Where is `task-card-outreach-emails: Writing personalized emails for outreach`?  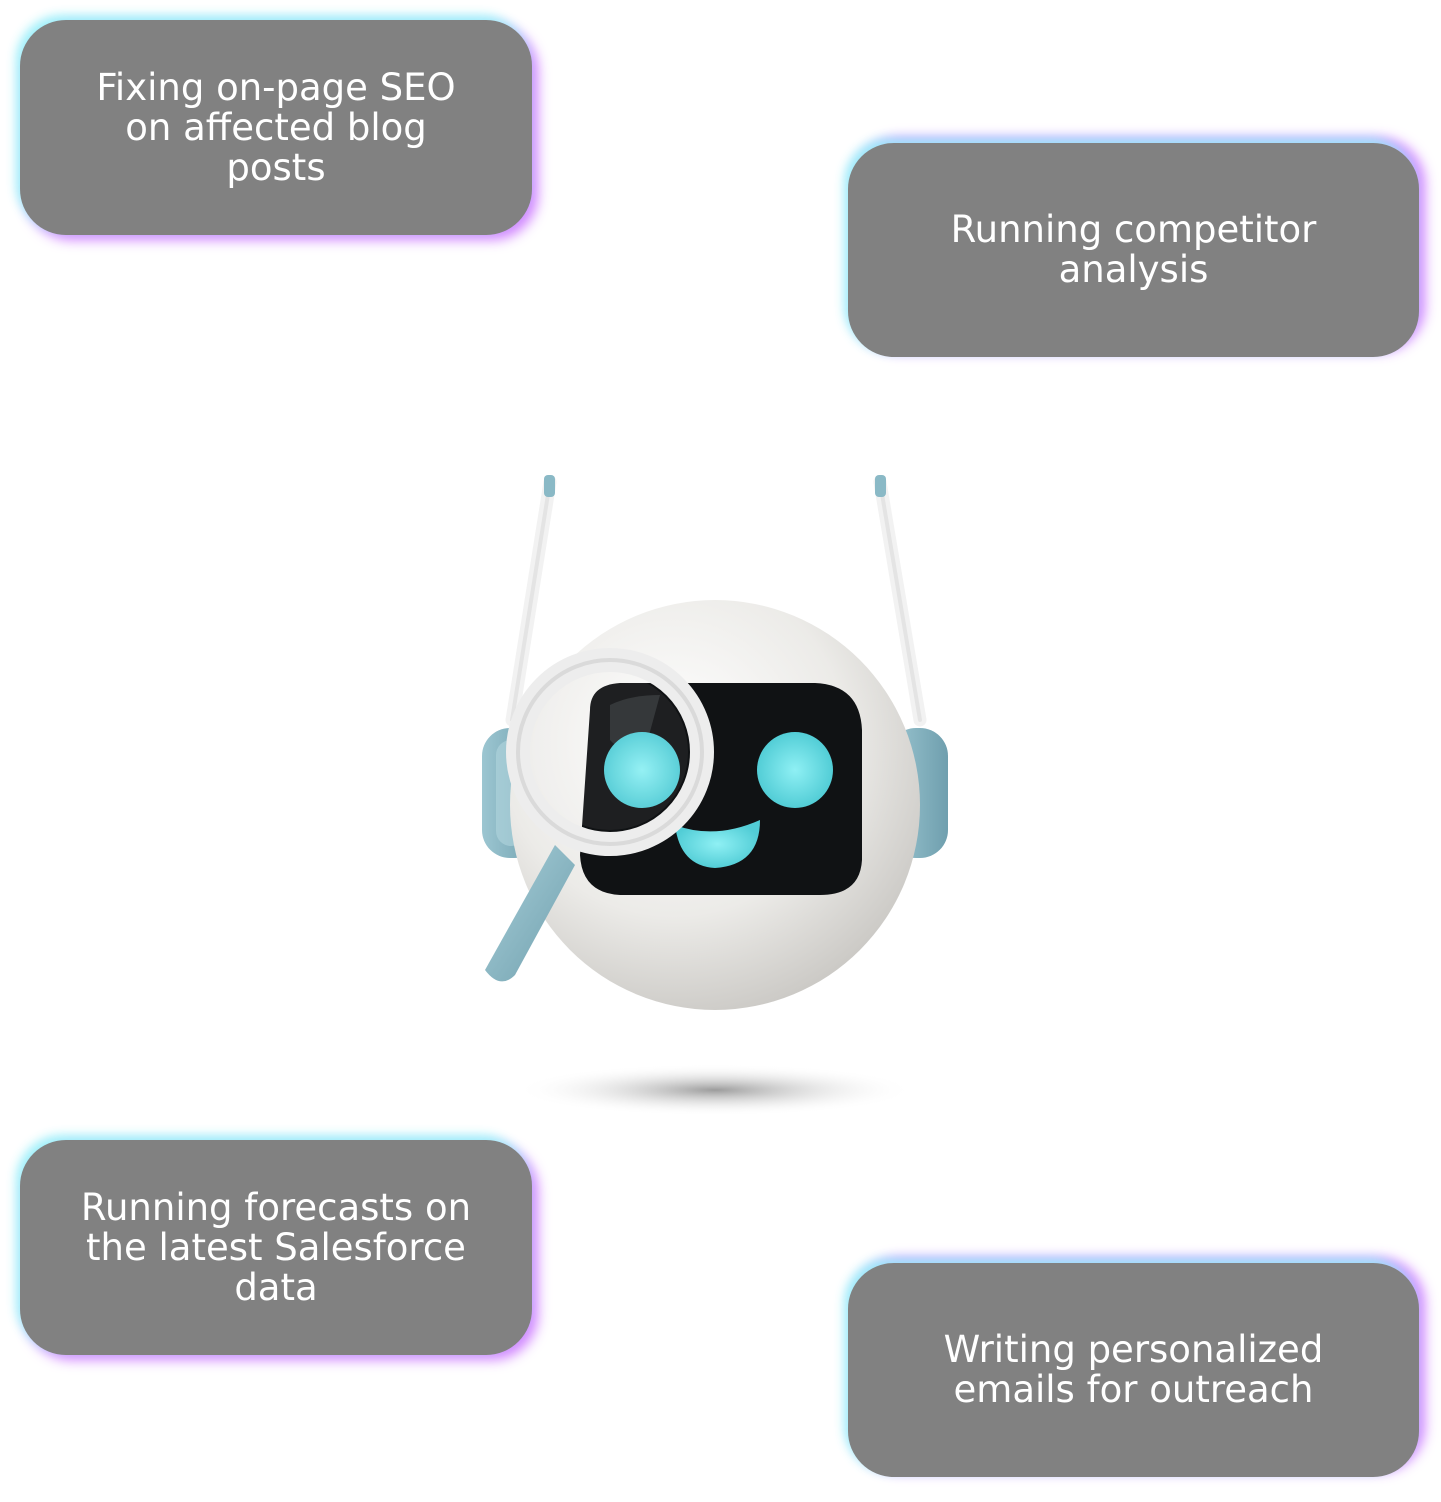 task-card-outreach-emails: Writing personalized emails for outreach is located at coordinates (1133, 1370).